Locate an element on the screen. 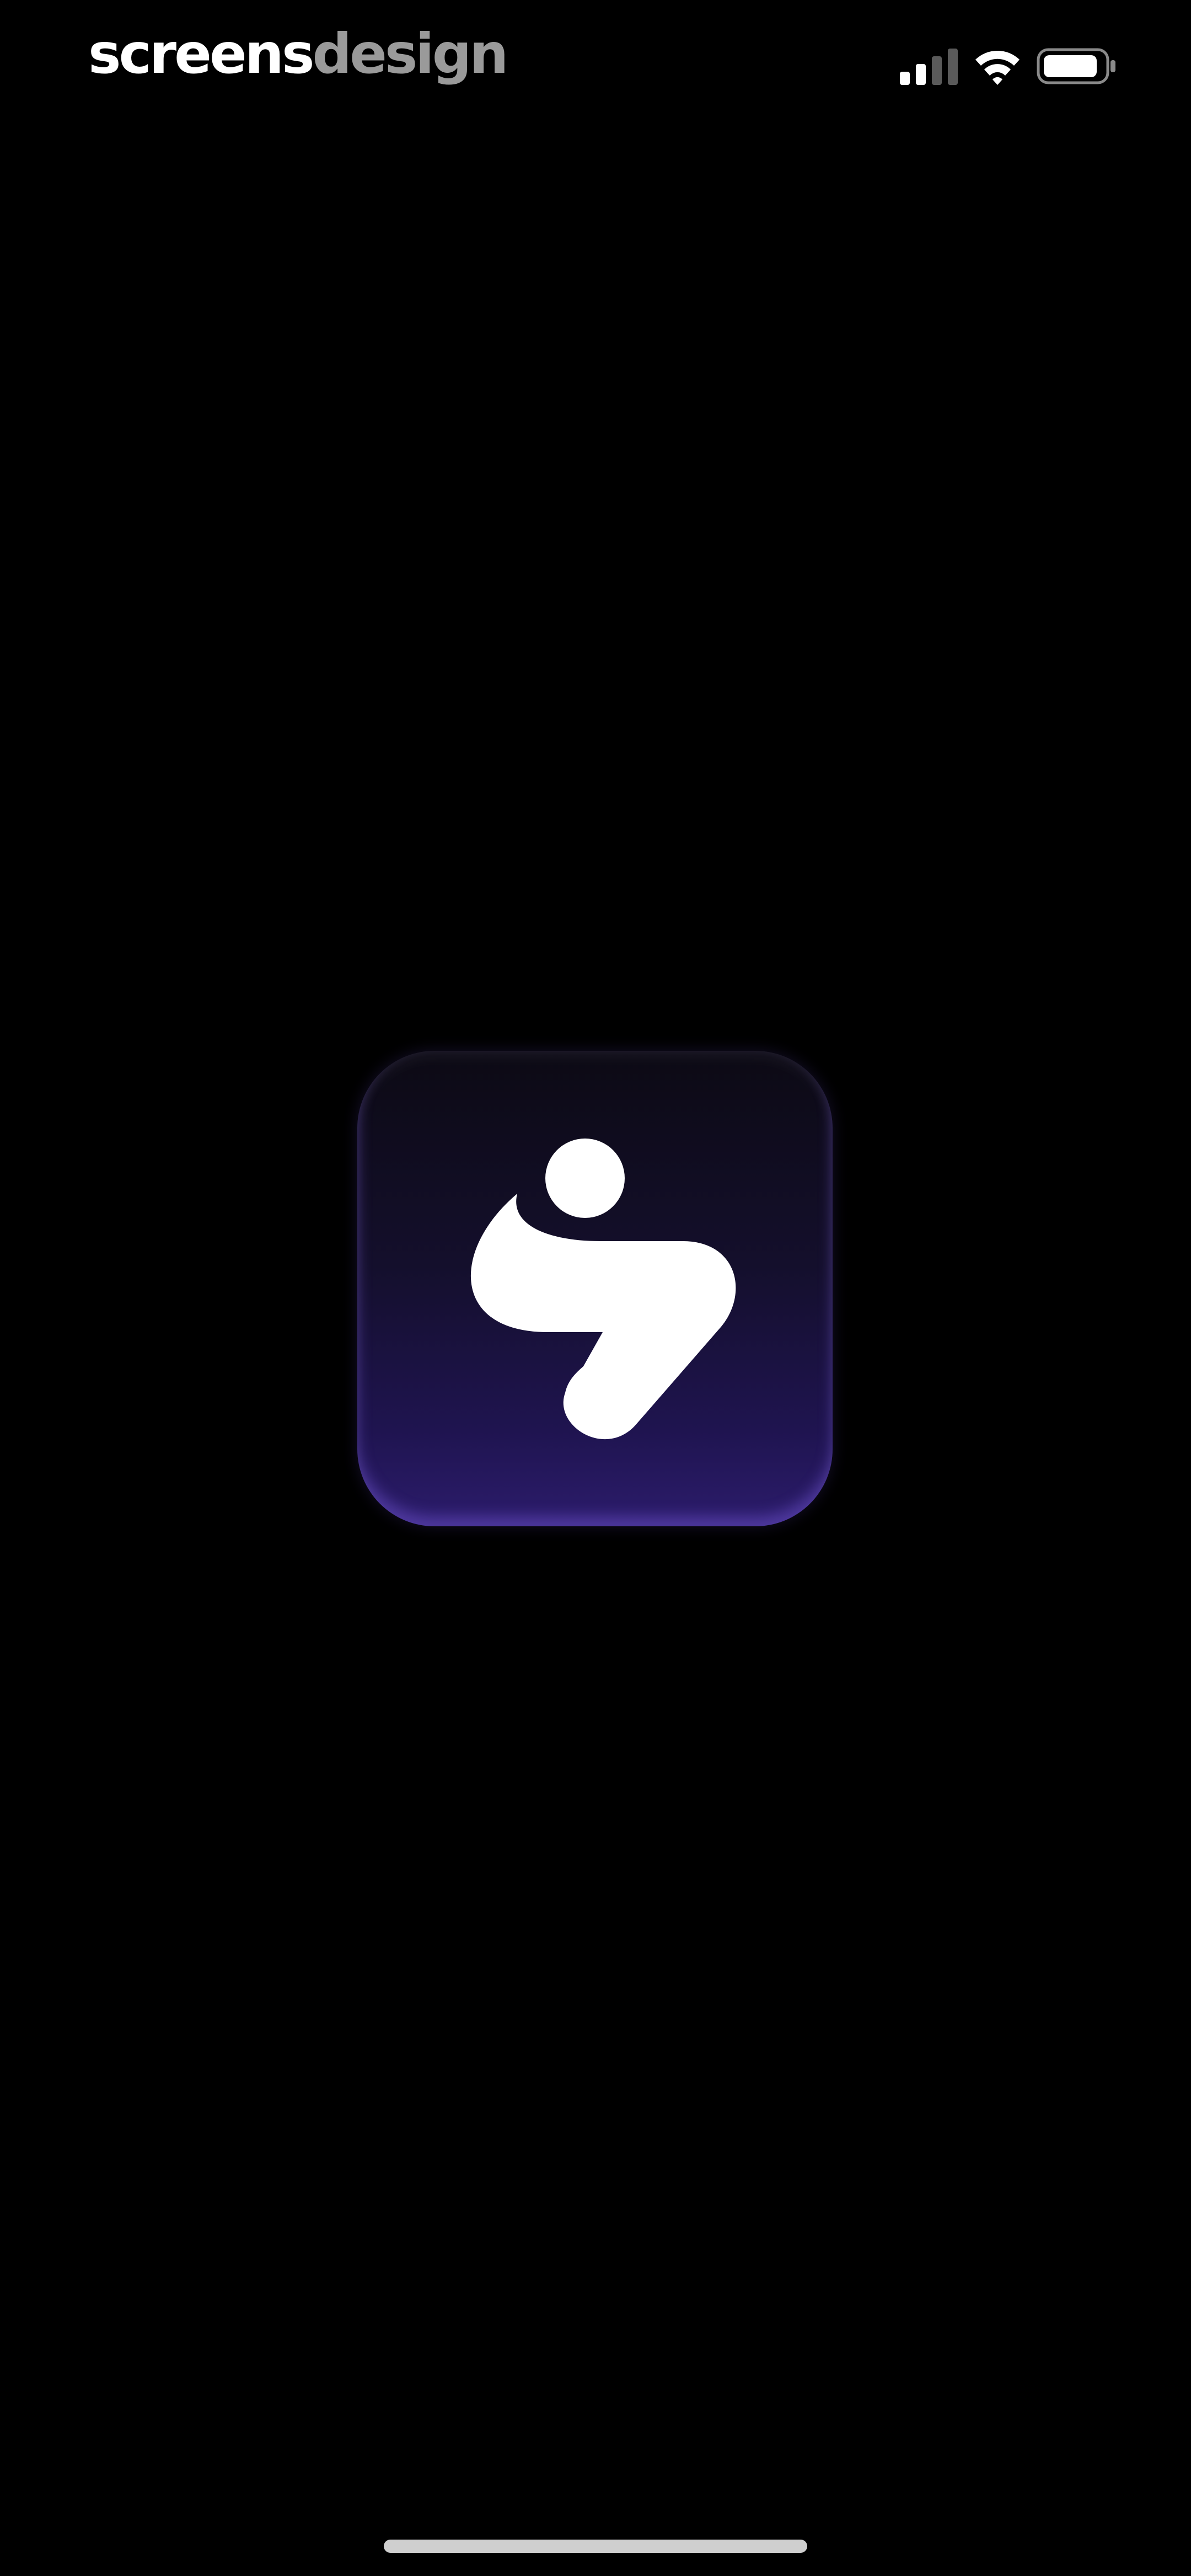  home-indicator is located at coordinates (595, 2546).